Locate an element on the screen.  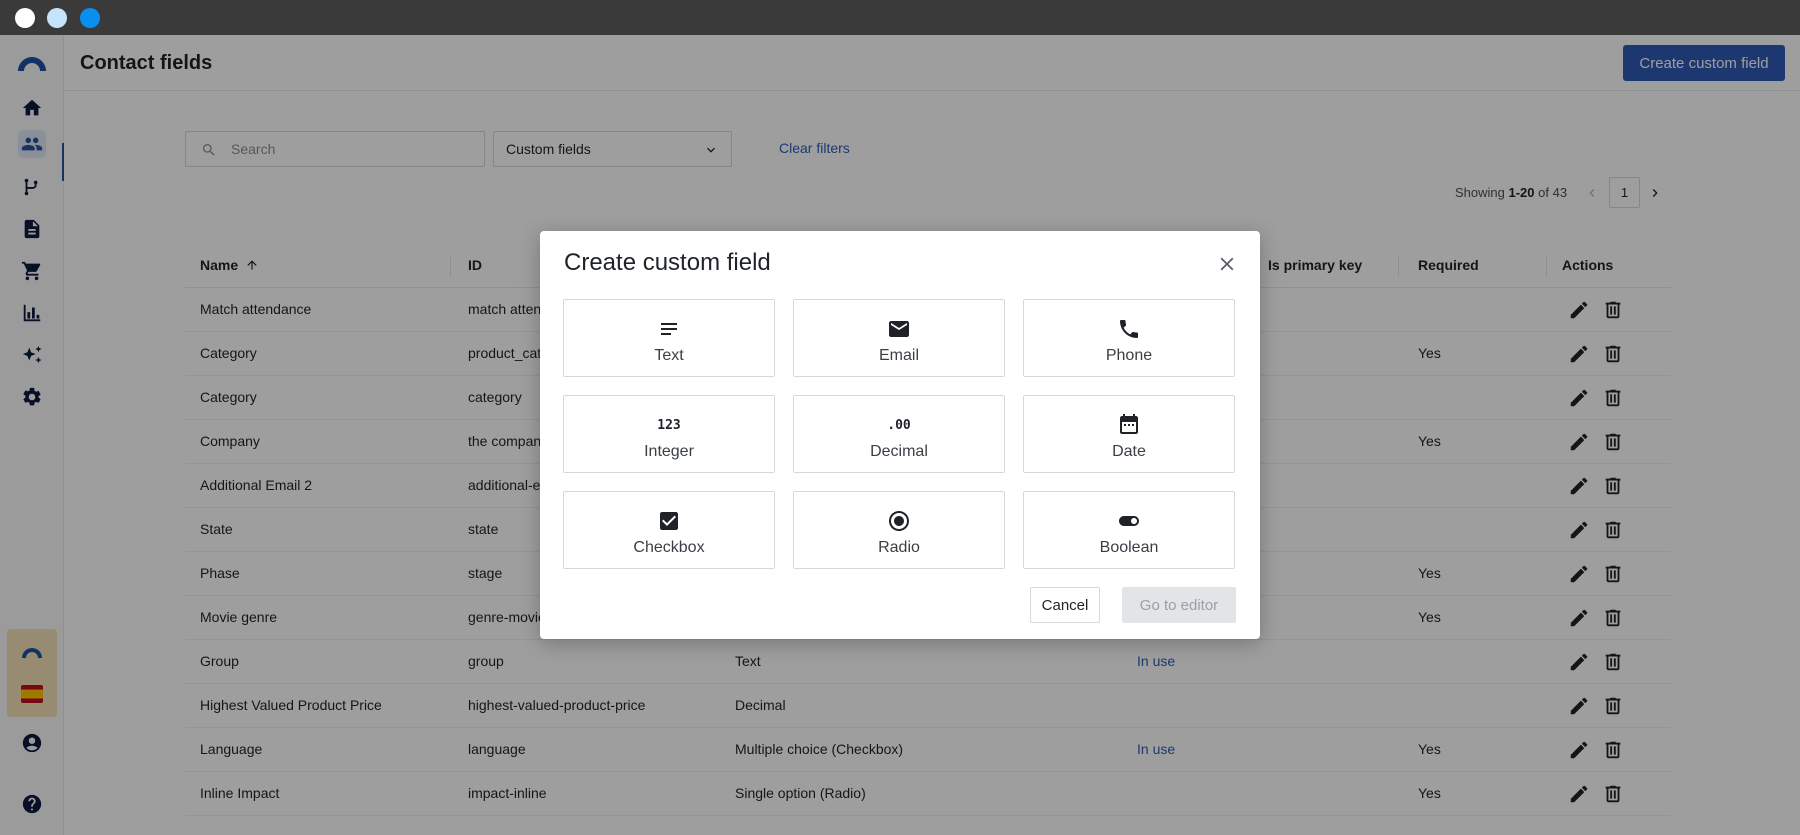
dialog-title: Create custom field is located at coordinates (667, 262).